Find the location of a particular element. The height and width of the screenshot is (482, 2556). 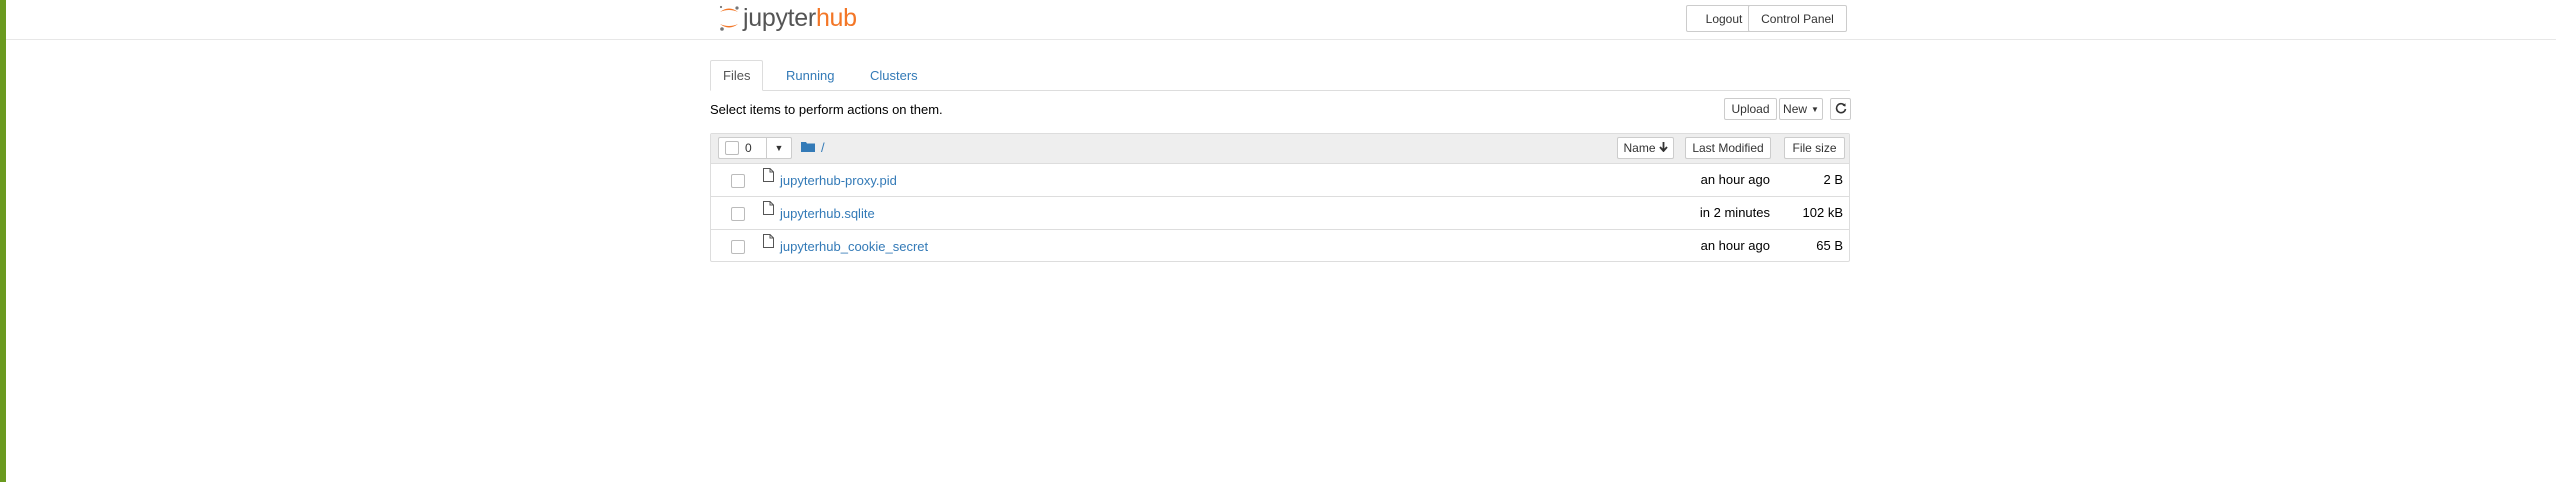

breadcrumb-root: / is located at coordinates (823, 147).